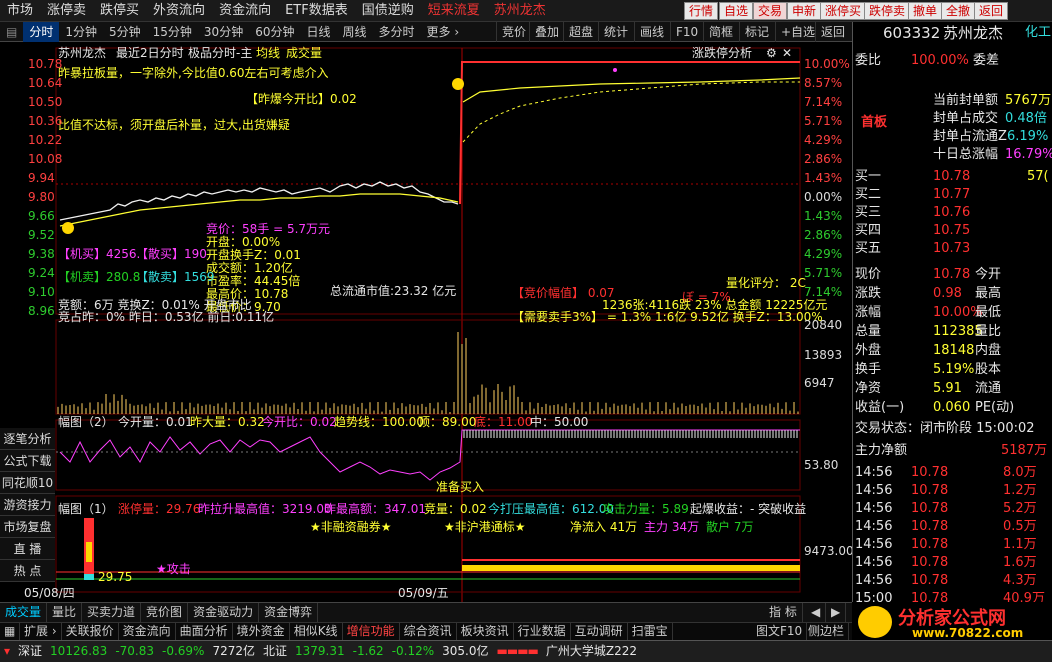 The height and width of the screenshot is (662, 1052). I want to click on tab-weekly: 周线, so click(355, 32).